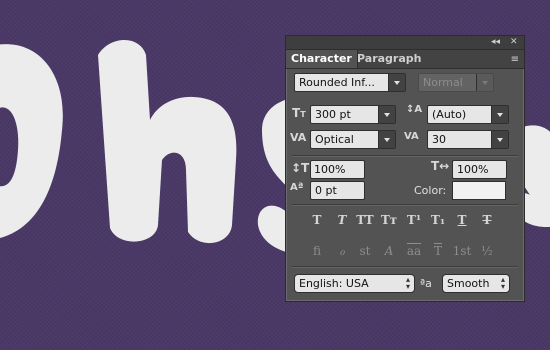  Describe the element at coordinates (299, 113) in the screenshot. I see `font-size-icon: TT` at that location.